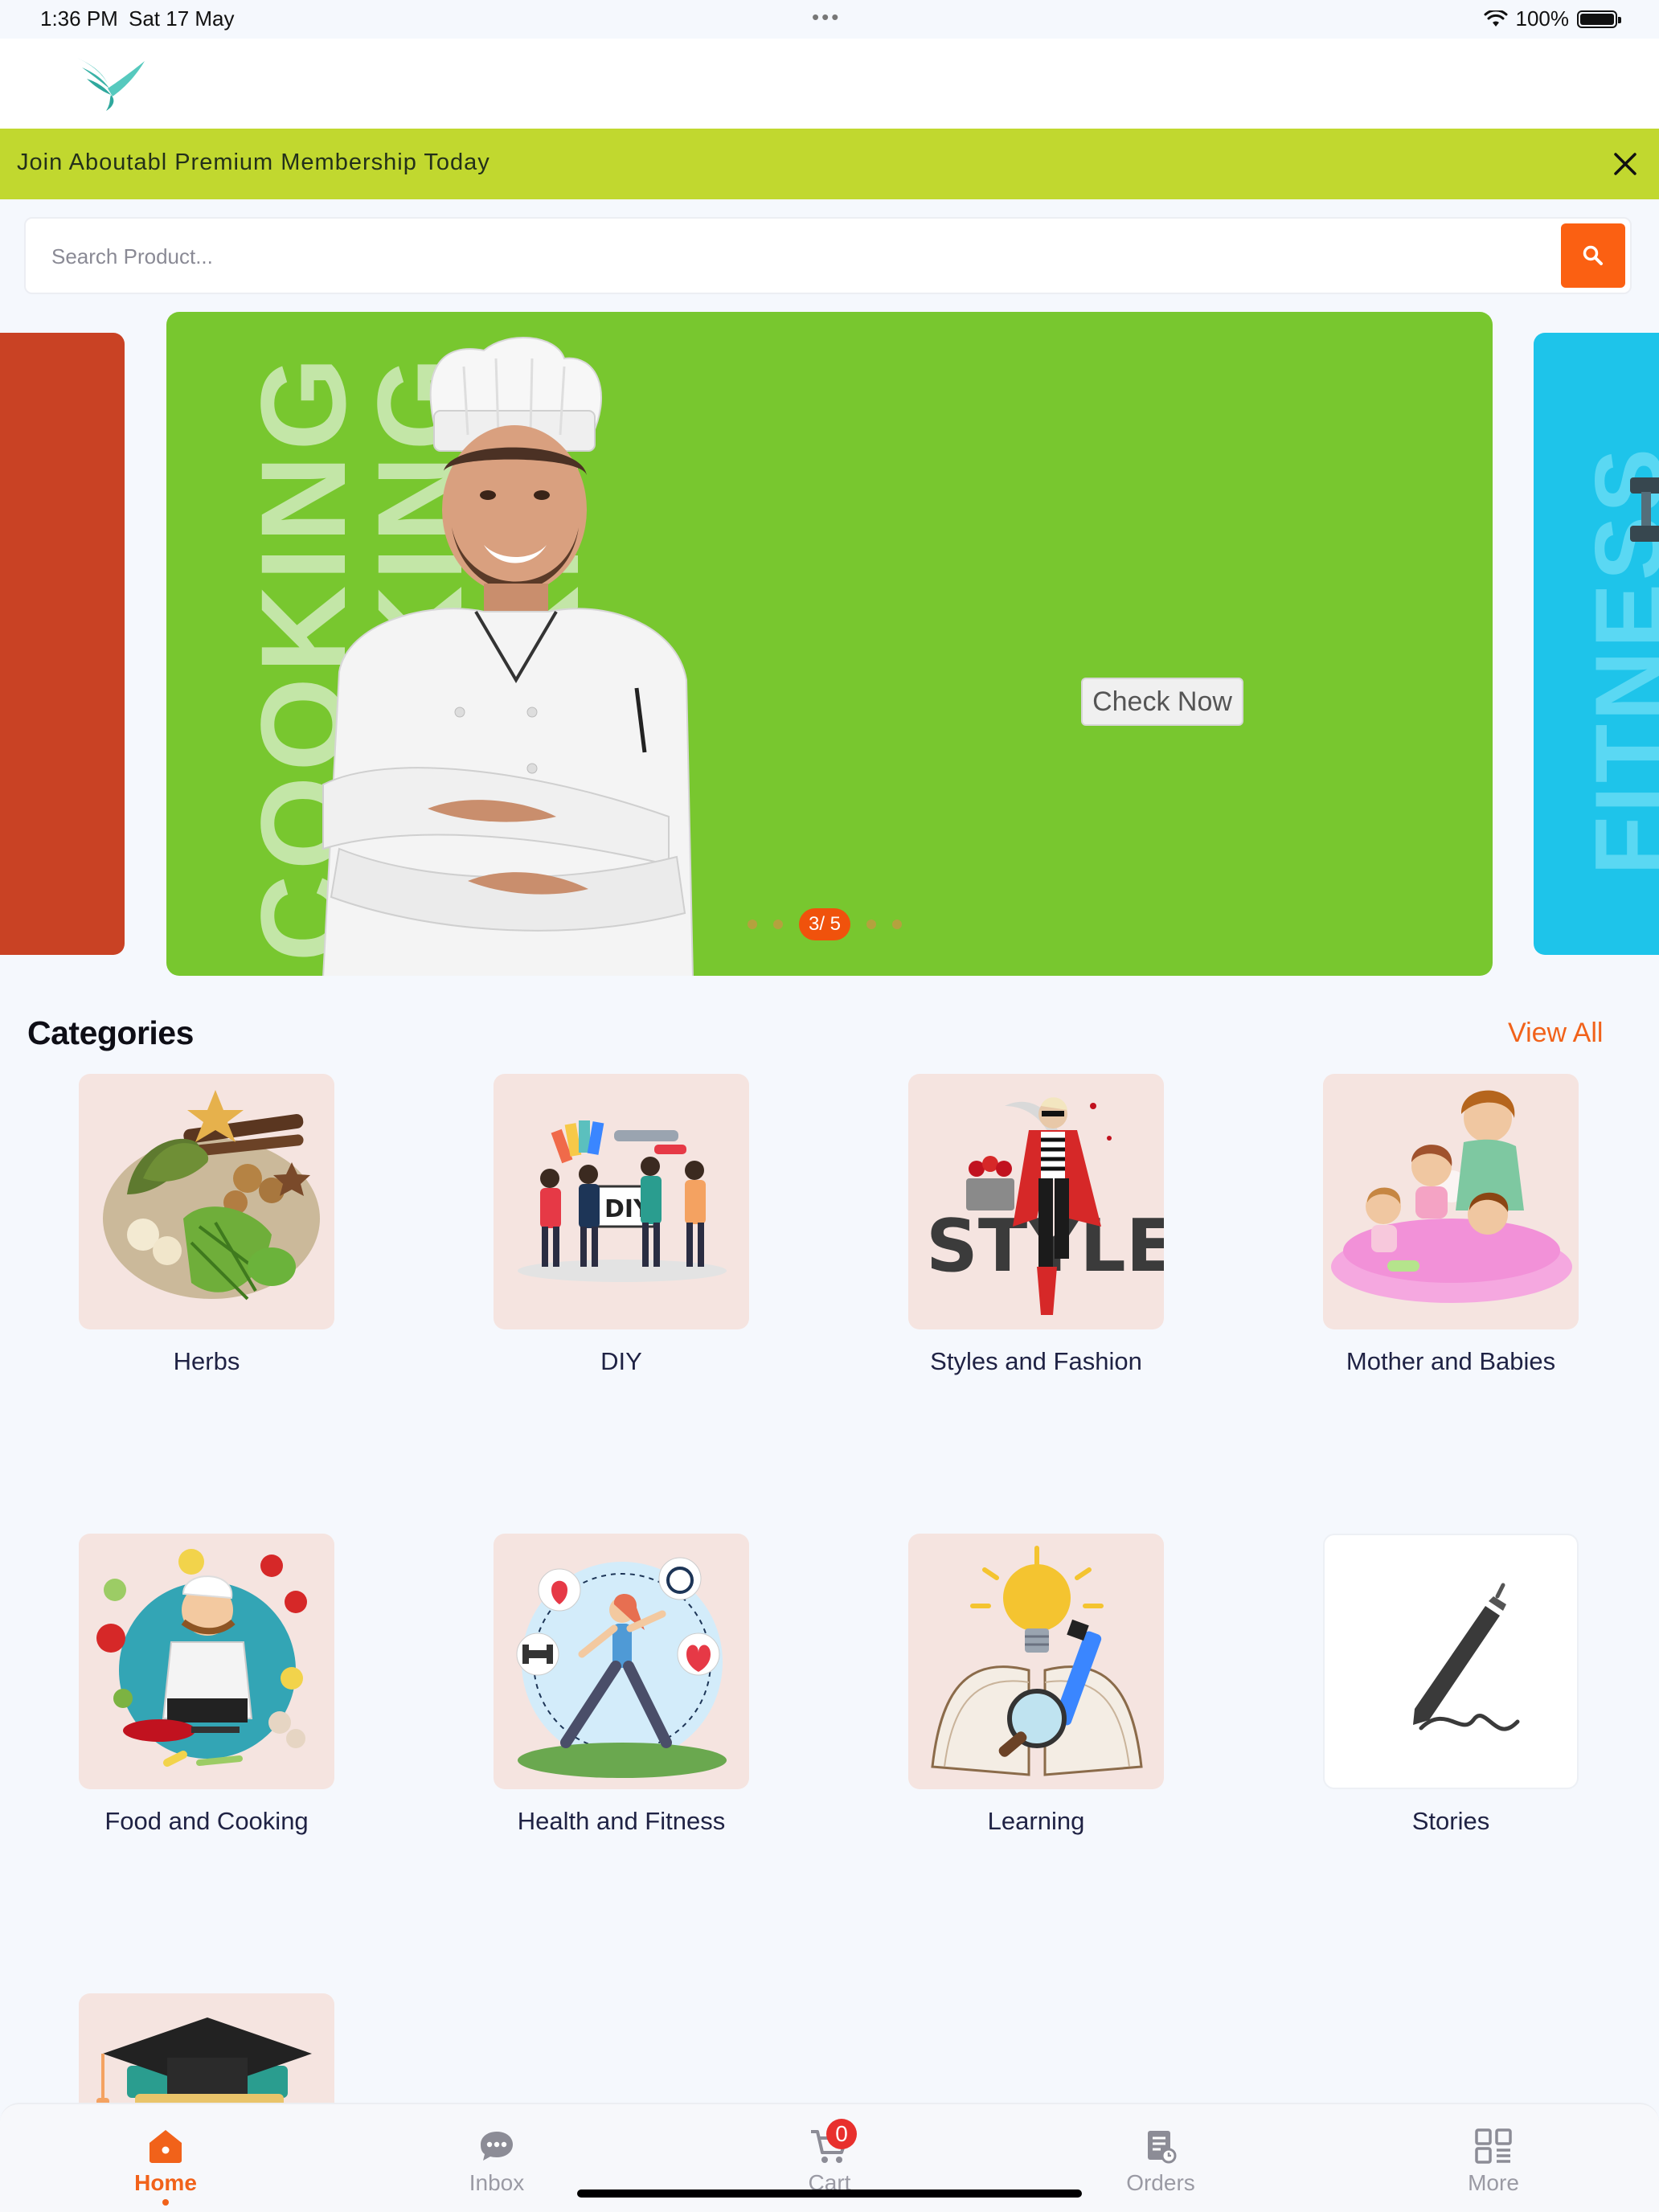  I want to click on category-label: Health and Fitness, so click(621, 1821).